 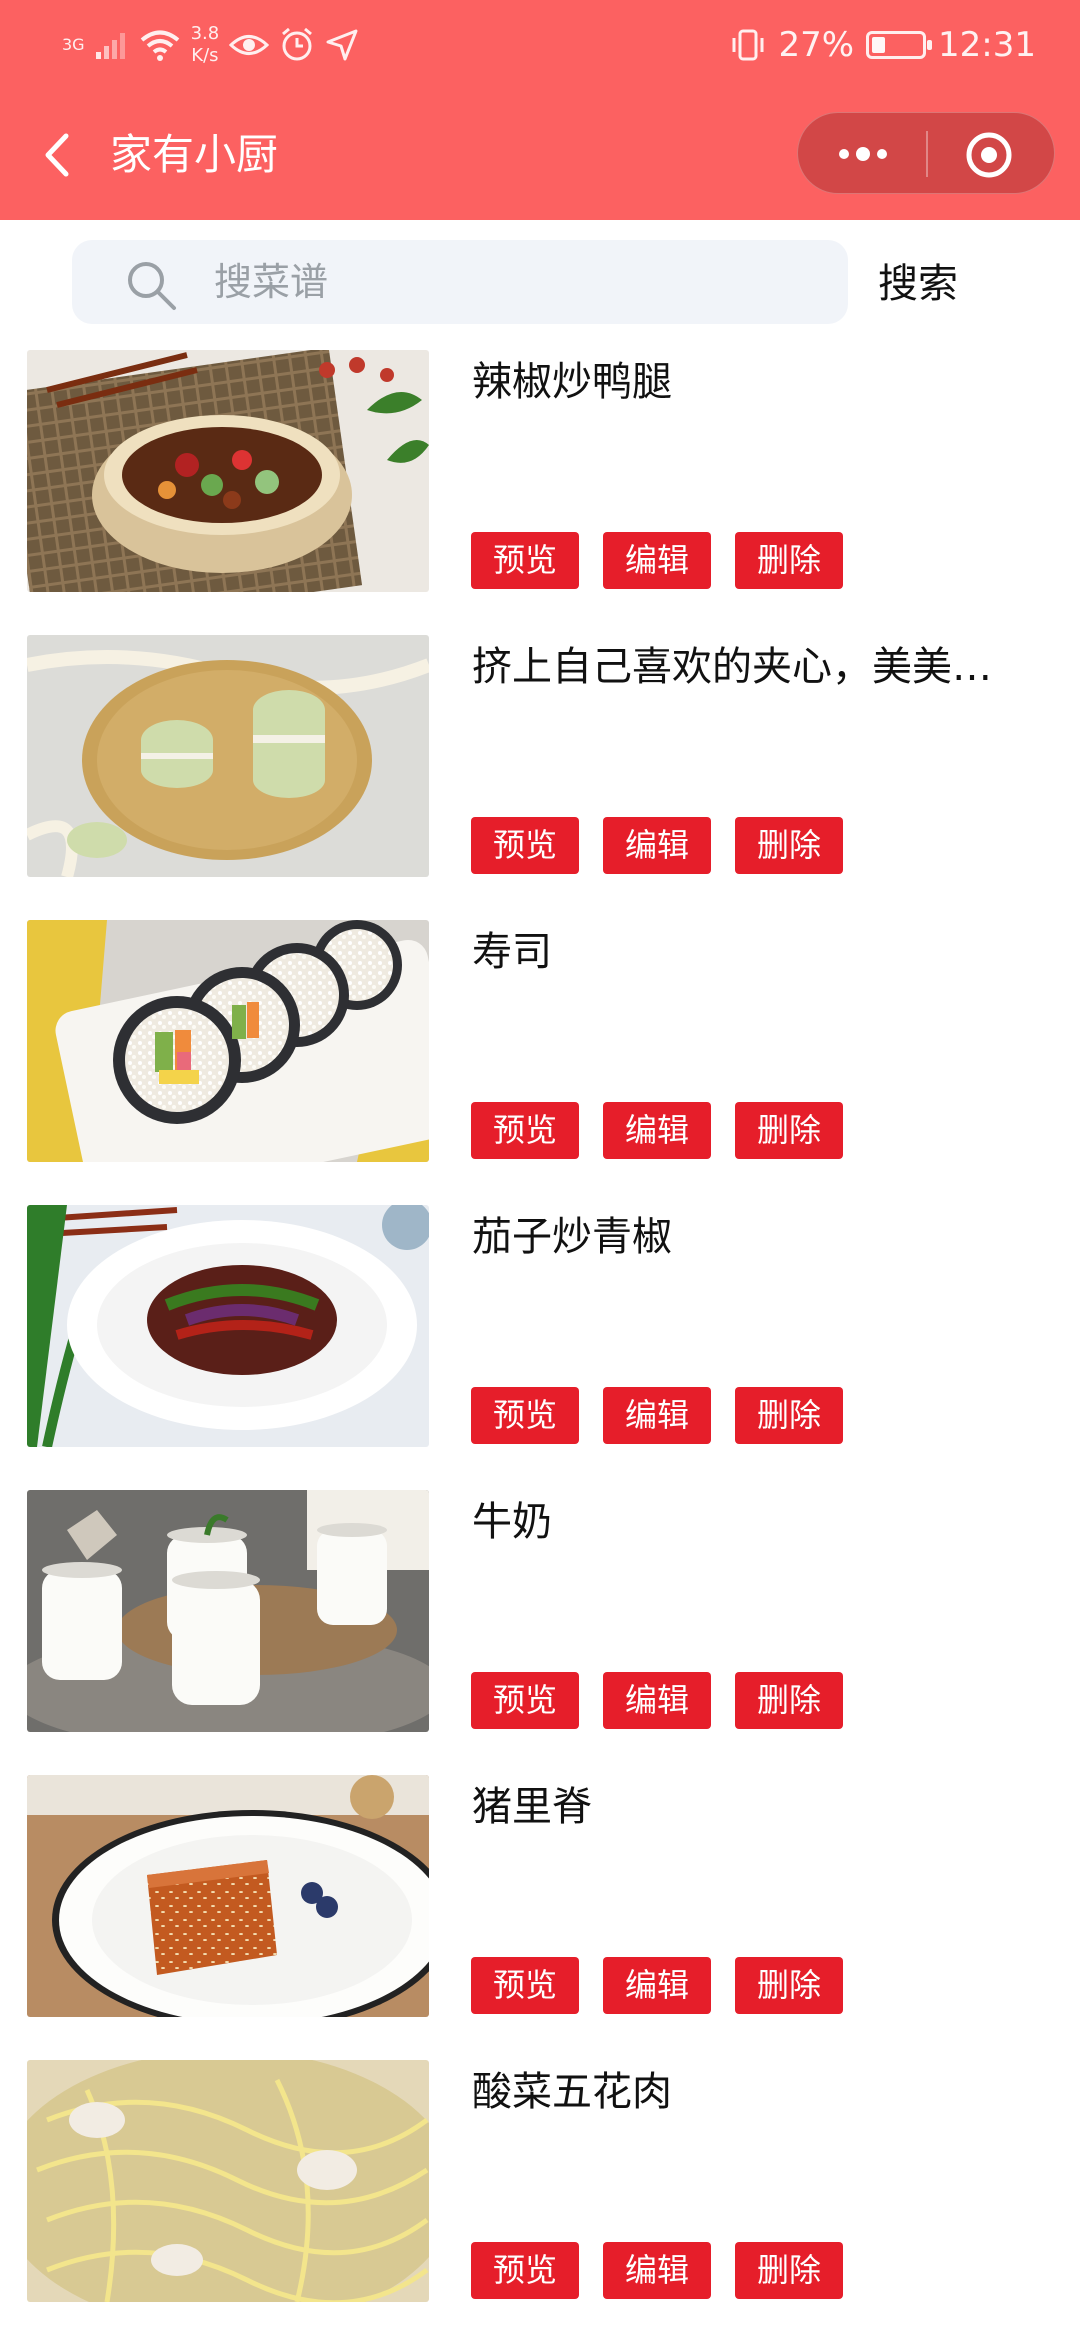 I want to click on recipe-item: 牛奶 预览 编辑 删除, so click(x=540, y=1632).